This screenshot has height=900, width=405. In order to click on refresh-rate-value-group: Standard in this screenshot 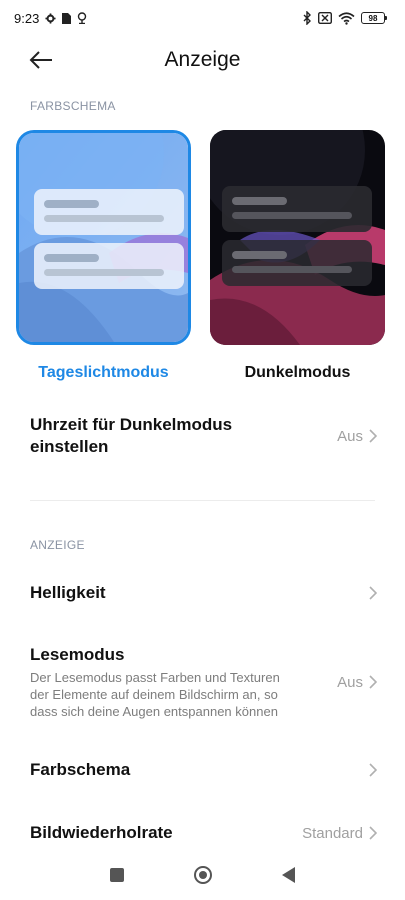, I will do `click(339, 833)`.